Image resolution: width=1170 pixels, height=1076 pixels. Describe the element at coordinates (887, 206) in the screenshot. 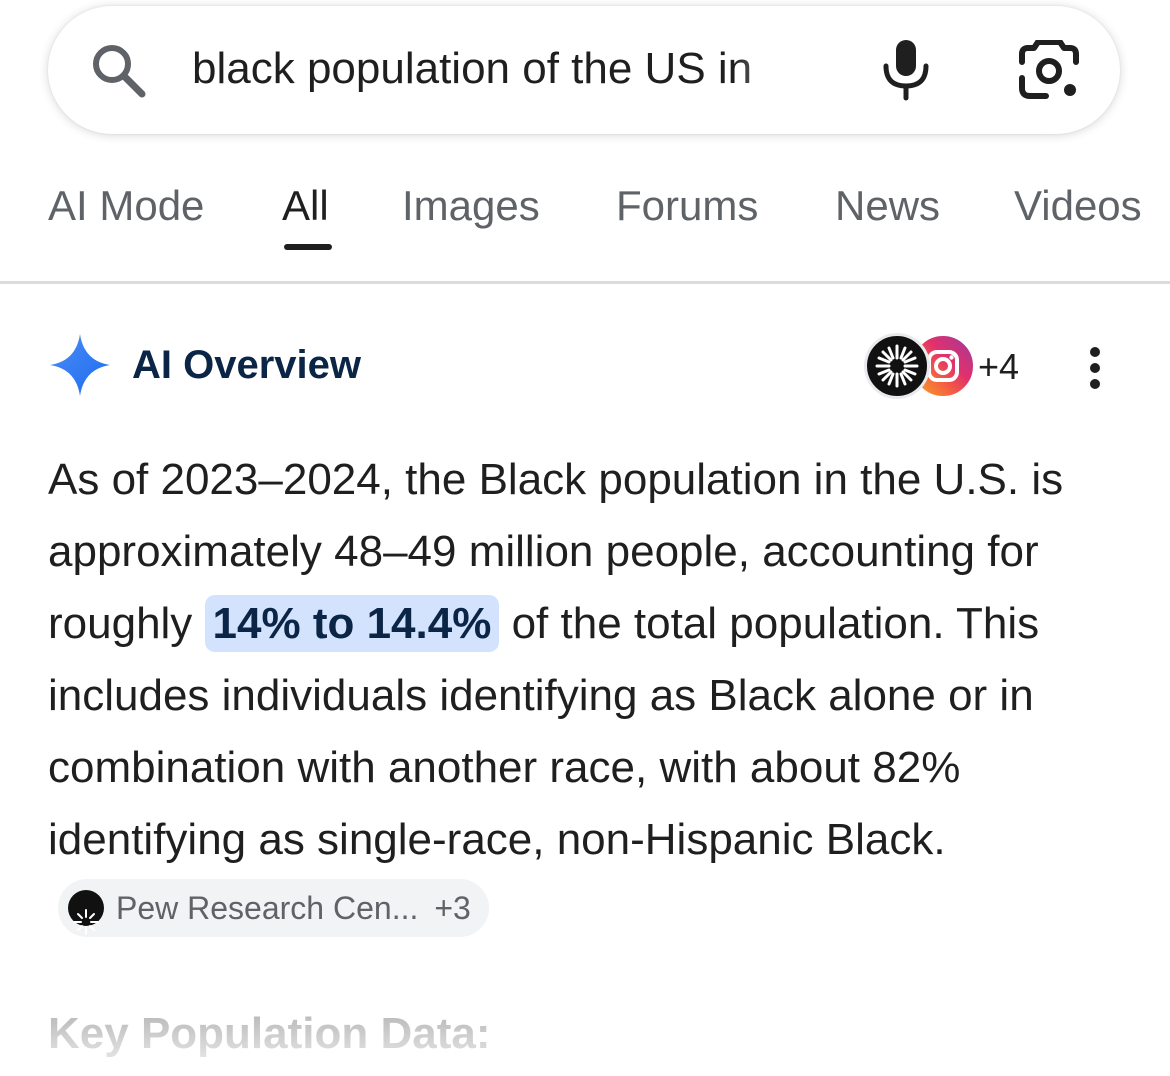

I see `tab-news: News` at that location.